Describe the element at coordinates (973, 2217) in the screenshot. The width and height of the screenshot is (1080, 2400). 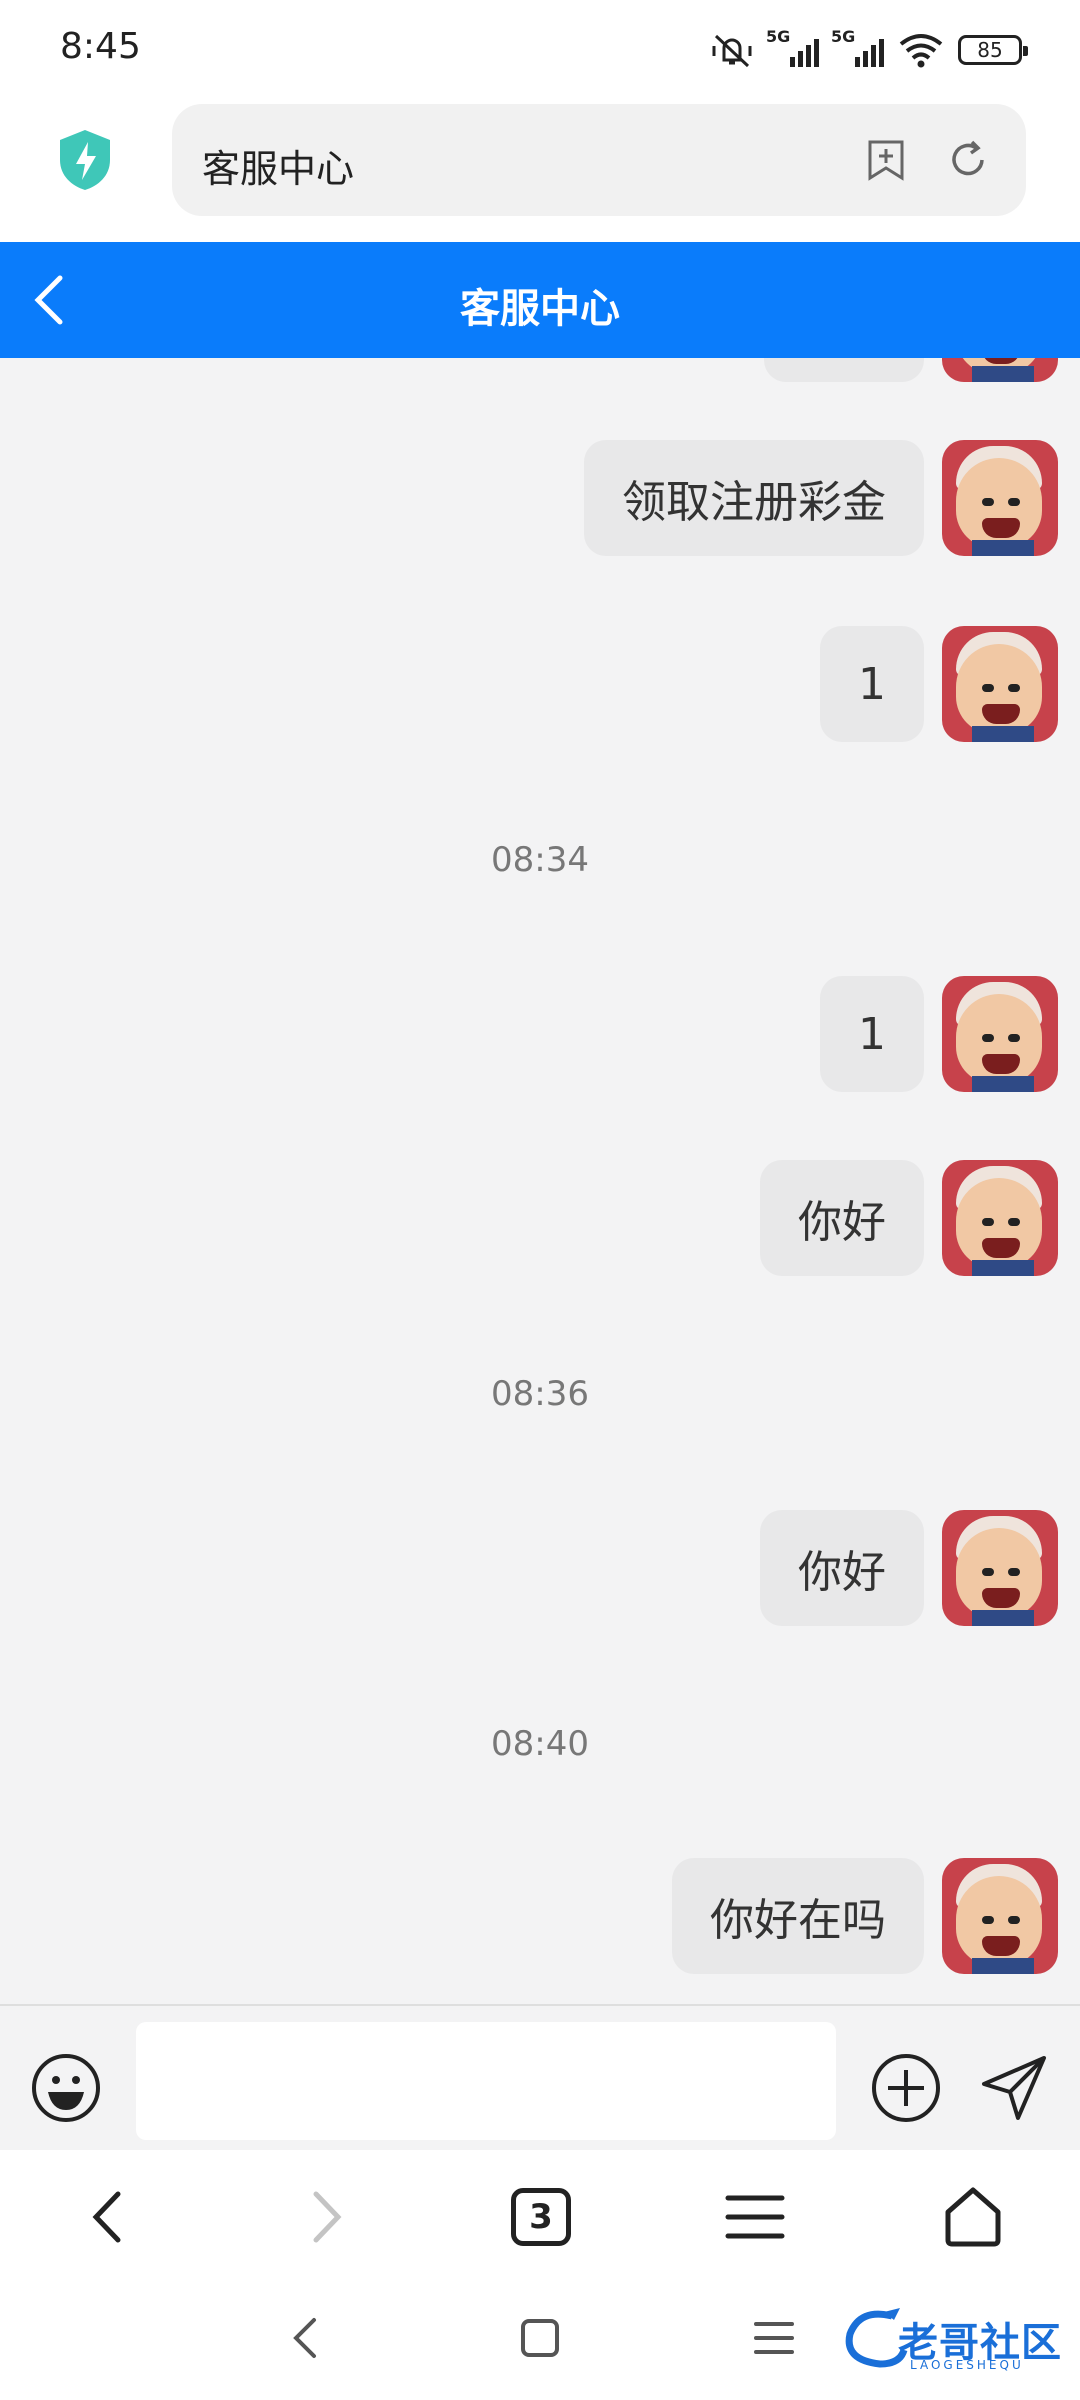
I see `home-icon` at that location.